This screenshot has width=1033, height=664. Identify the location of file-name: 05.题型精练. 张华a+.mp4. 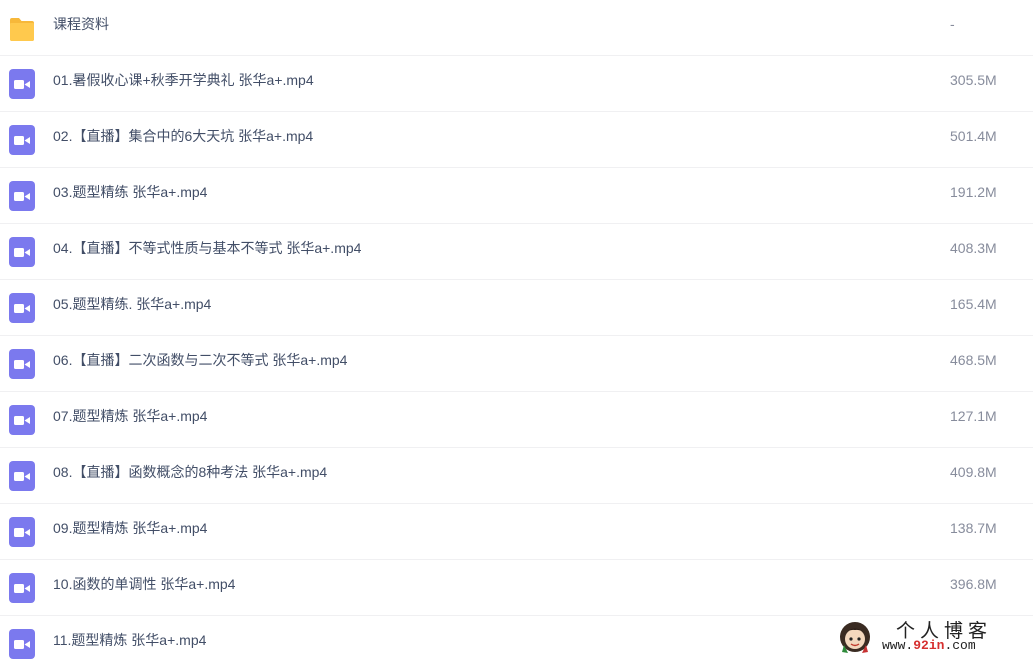
(132, 304).